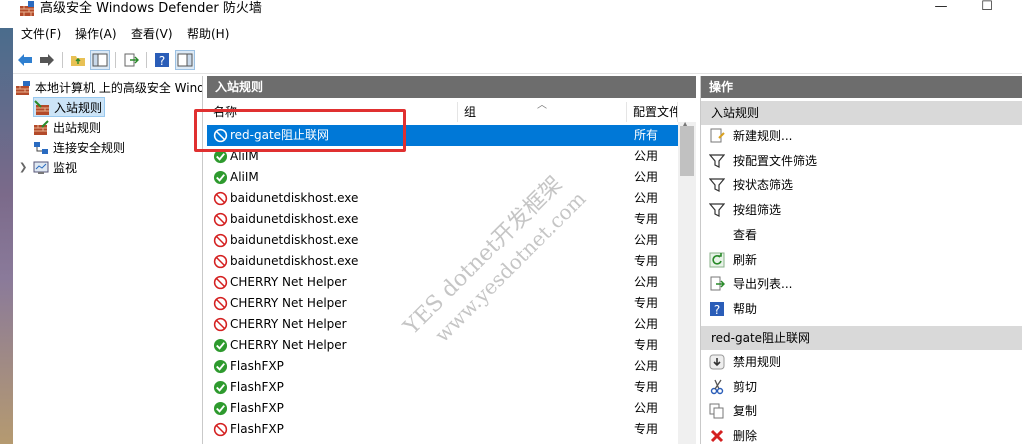  Describe the element at coordinates (25, 60) in the screenshot. I see `back-button` at that location.